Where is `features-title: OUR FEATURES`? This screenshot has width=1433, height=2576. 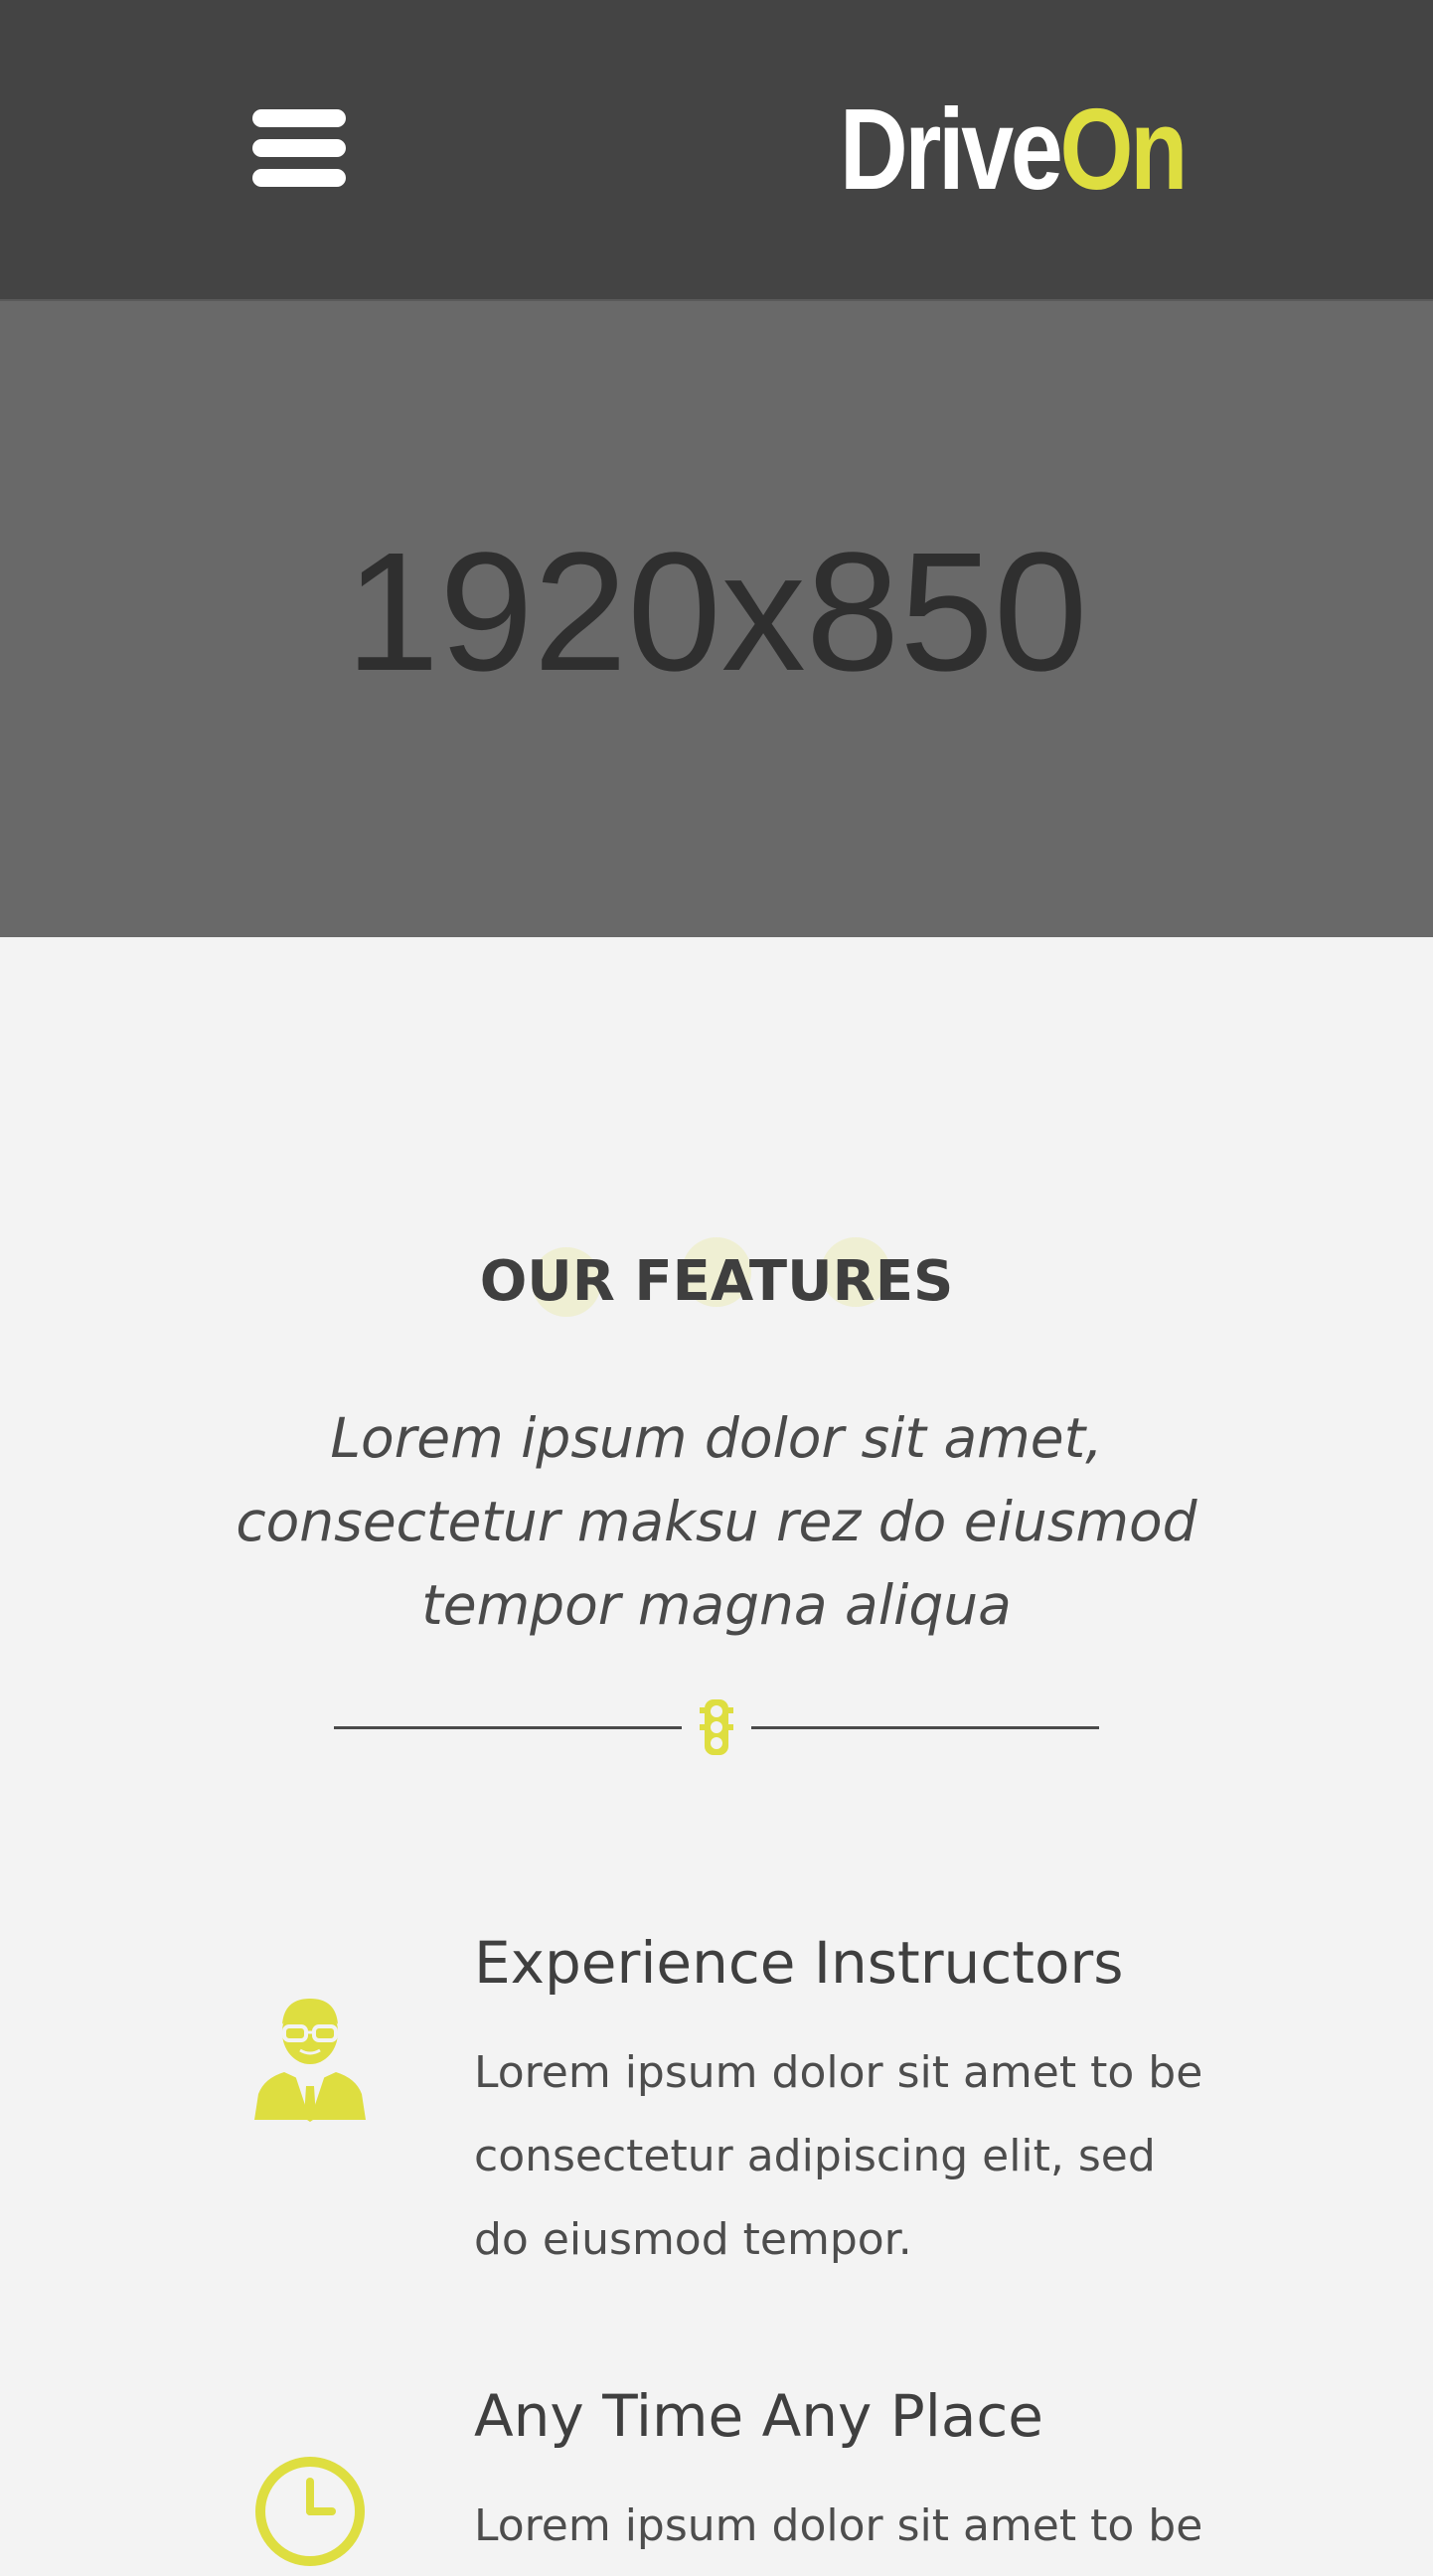 features-title: OUR FEATURES is located at coordinates (717, 1281).